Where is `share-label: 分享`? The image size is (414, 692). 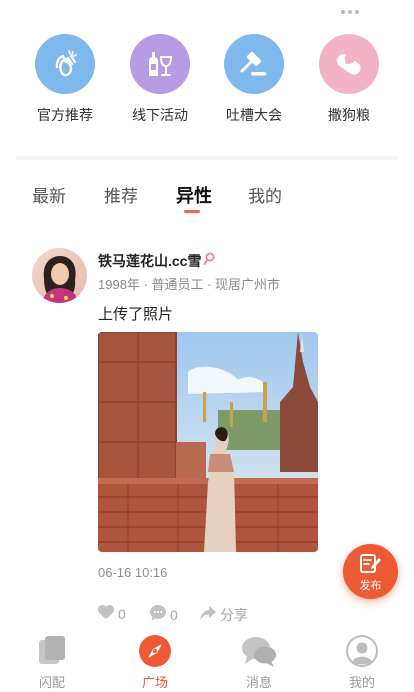 share-label: 分享 is located at coordinates (234, 615).